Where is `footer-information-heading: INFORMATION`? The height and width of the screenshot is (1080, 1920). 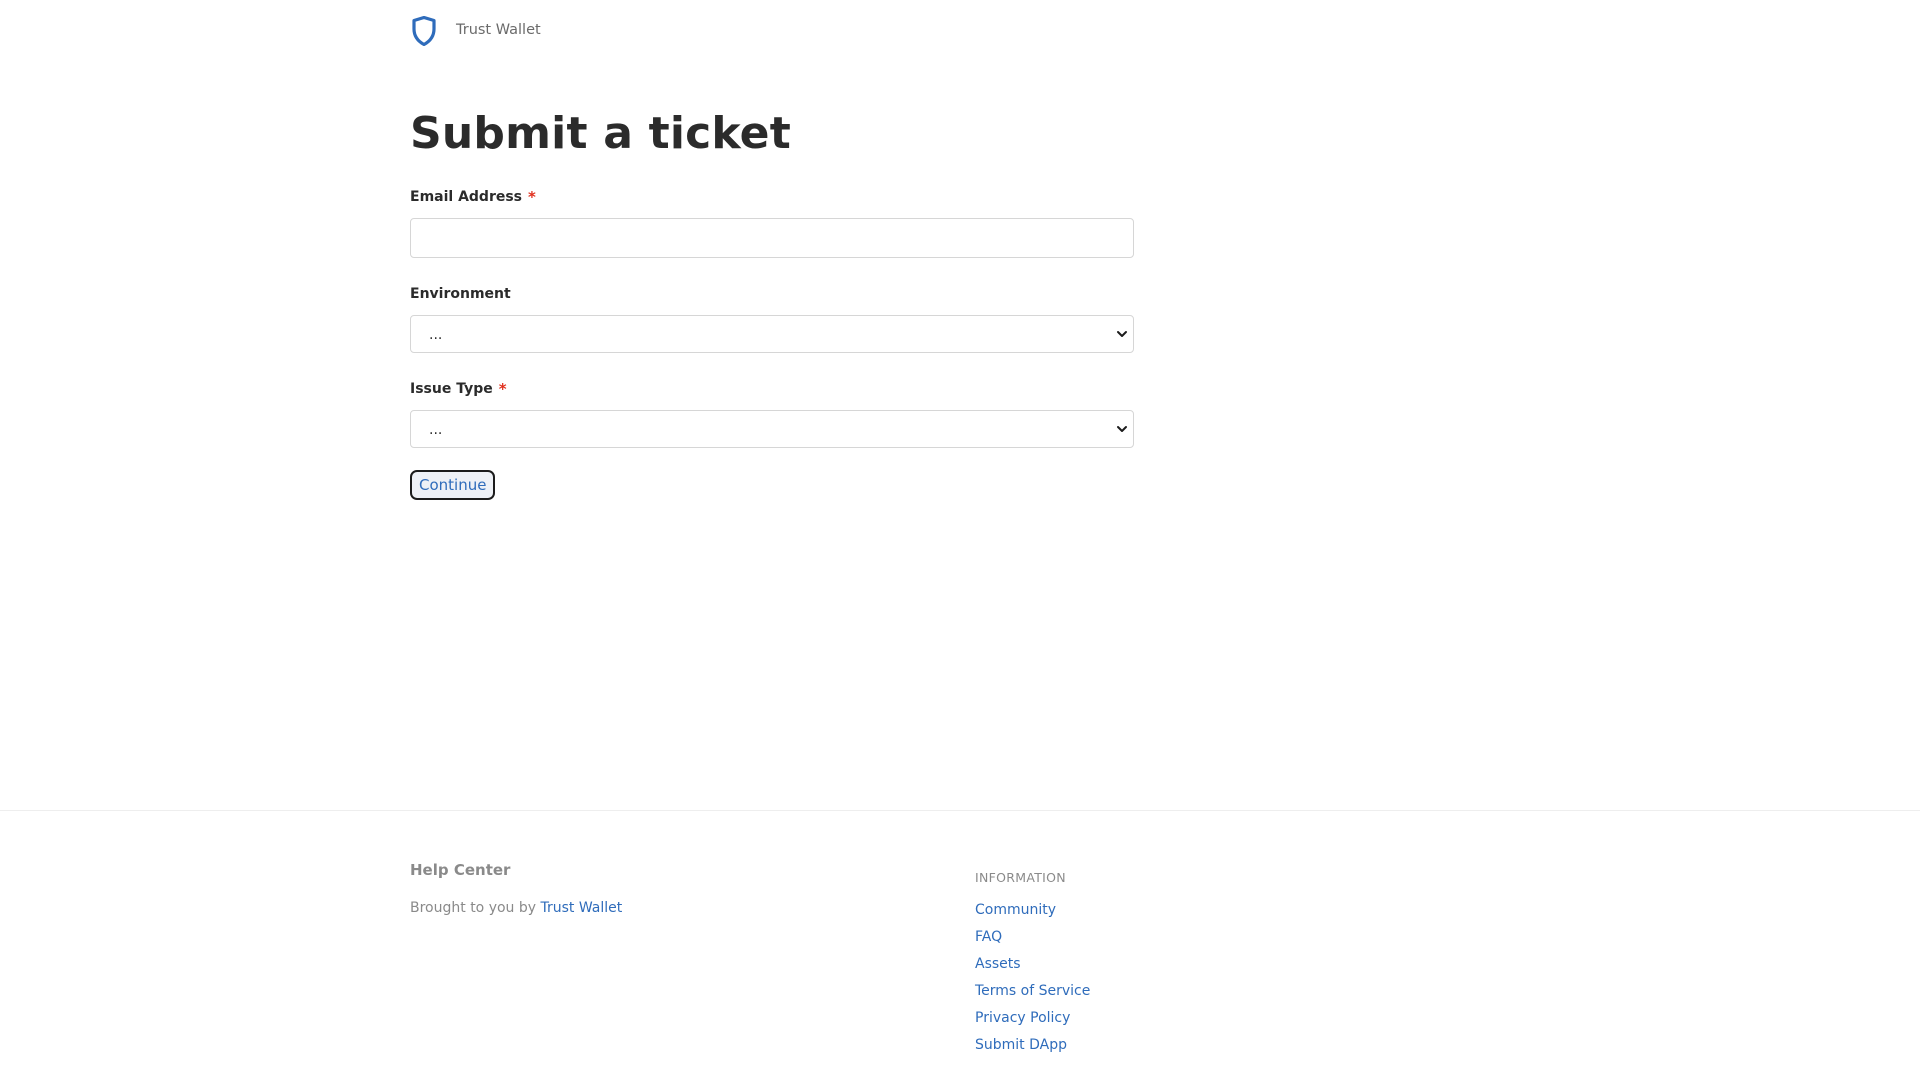 footer-information-heading: INFORMATION is located at coordinates (1020, 877).